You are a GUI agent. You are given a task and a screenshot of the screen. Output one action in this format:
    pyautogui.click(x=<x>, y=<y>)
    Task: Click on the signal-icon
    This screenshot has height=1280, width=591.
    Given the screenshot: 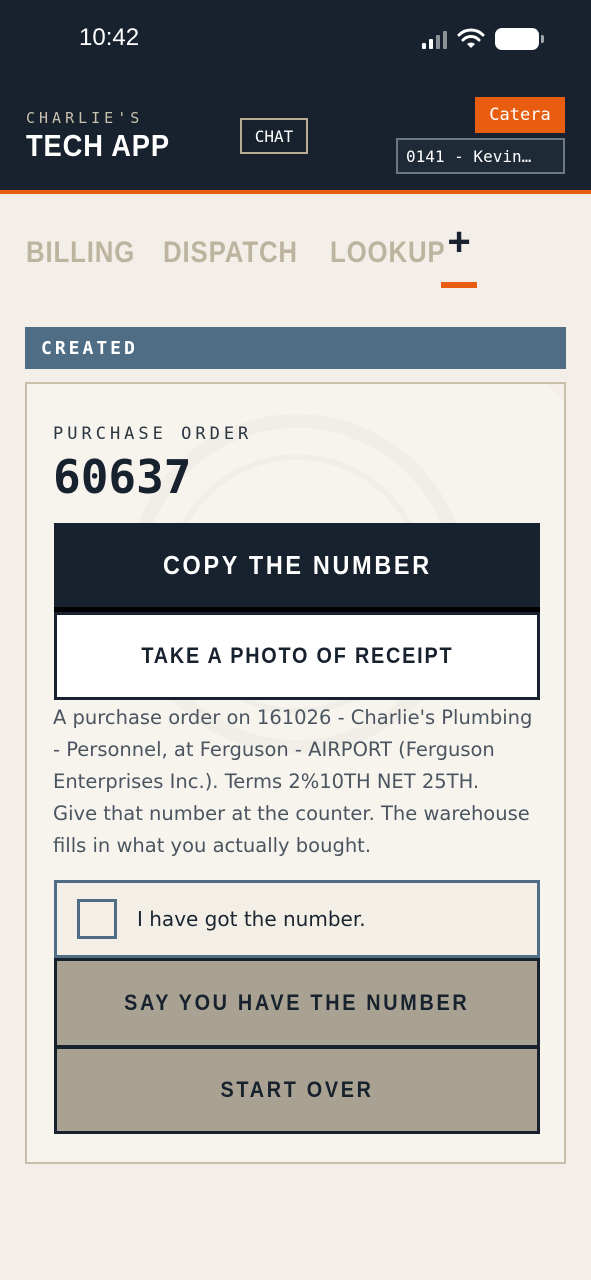 What is the action you would take?
    pyautogui.click(x=434, y=39)
    